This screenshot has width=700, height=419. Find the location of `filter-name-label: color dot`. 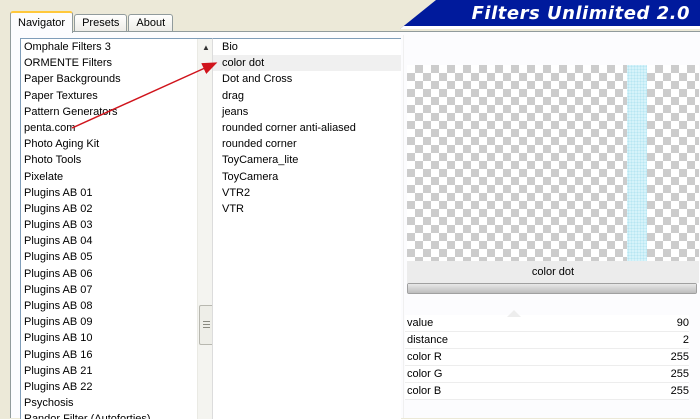

filter-name-label: color dot is located at coordinates (553, 272).